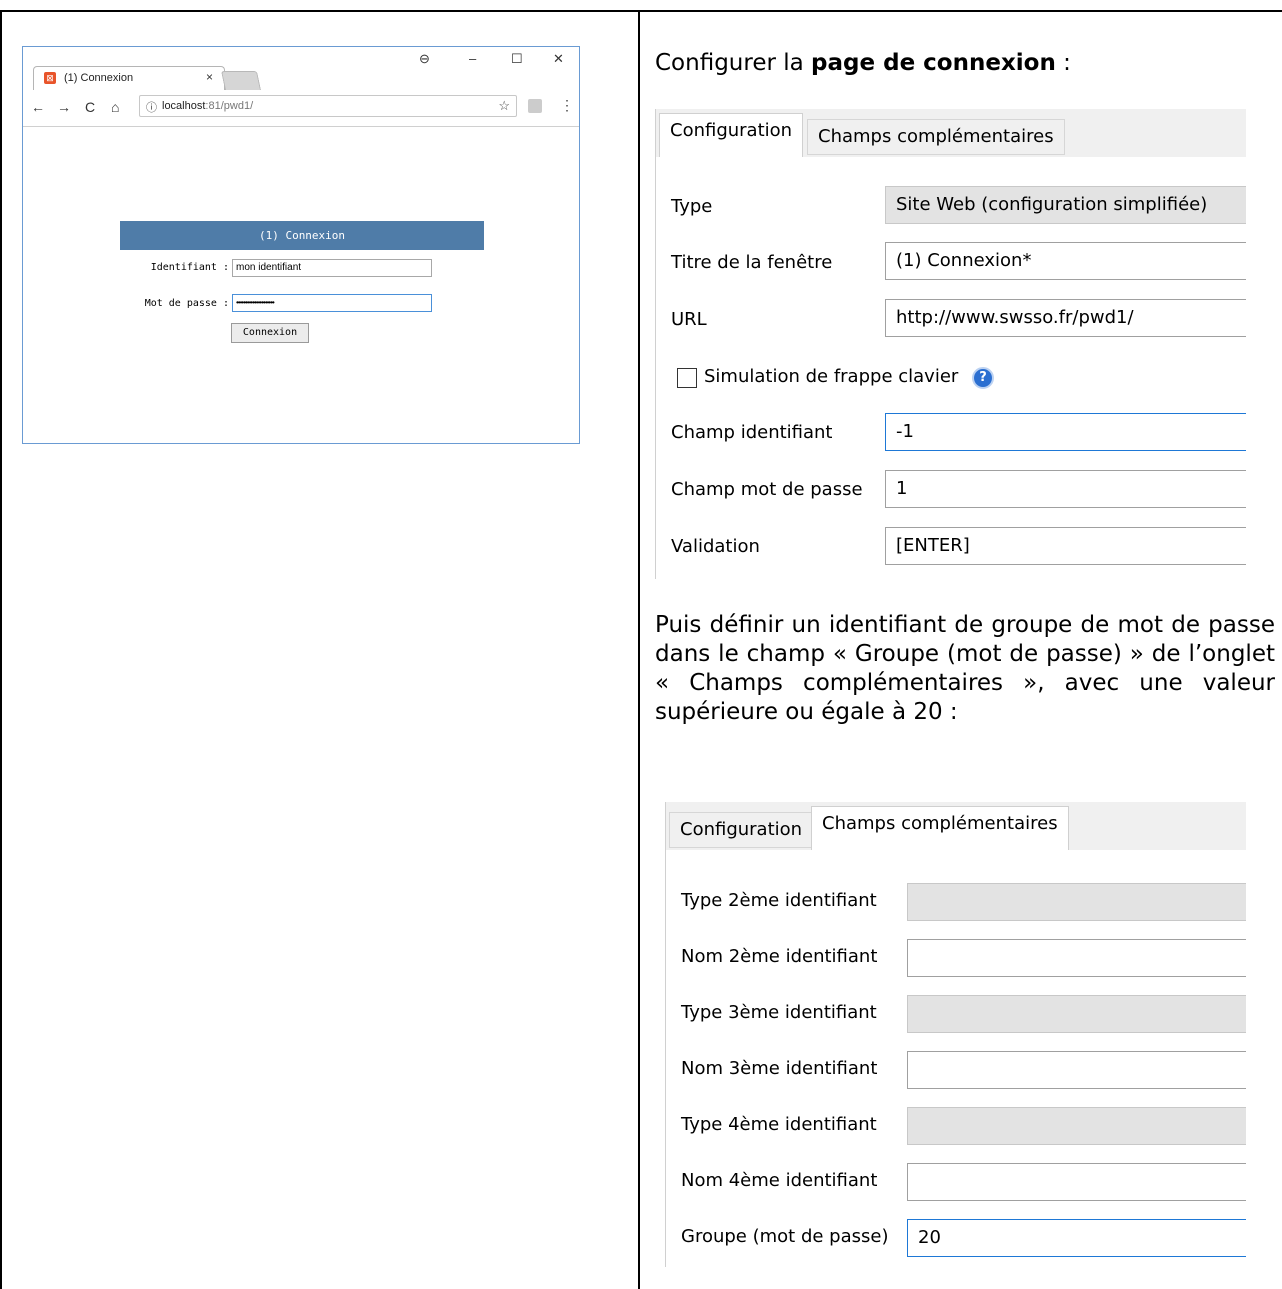 This screenshot has width=1282, height=1289. What do you see at coordinates (64, 107) in the screenshot?
I see `forward-icon: →` at bounding box center [64, 107].